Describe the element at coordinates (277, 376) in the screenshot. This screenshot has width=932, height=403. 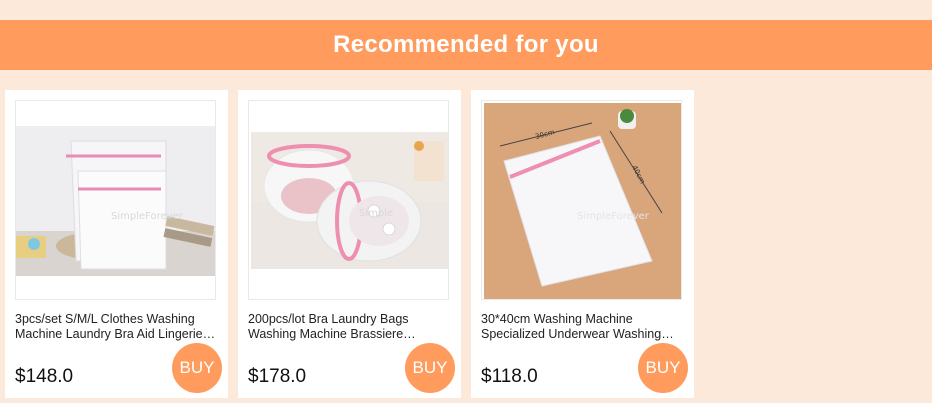
I see `product-price: $178.0` at that location.